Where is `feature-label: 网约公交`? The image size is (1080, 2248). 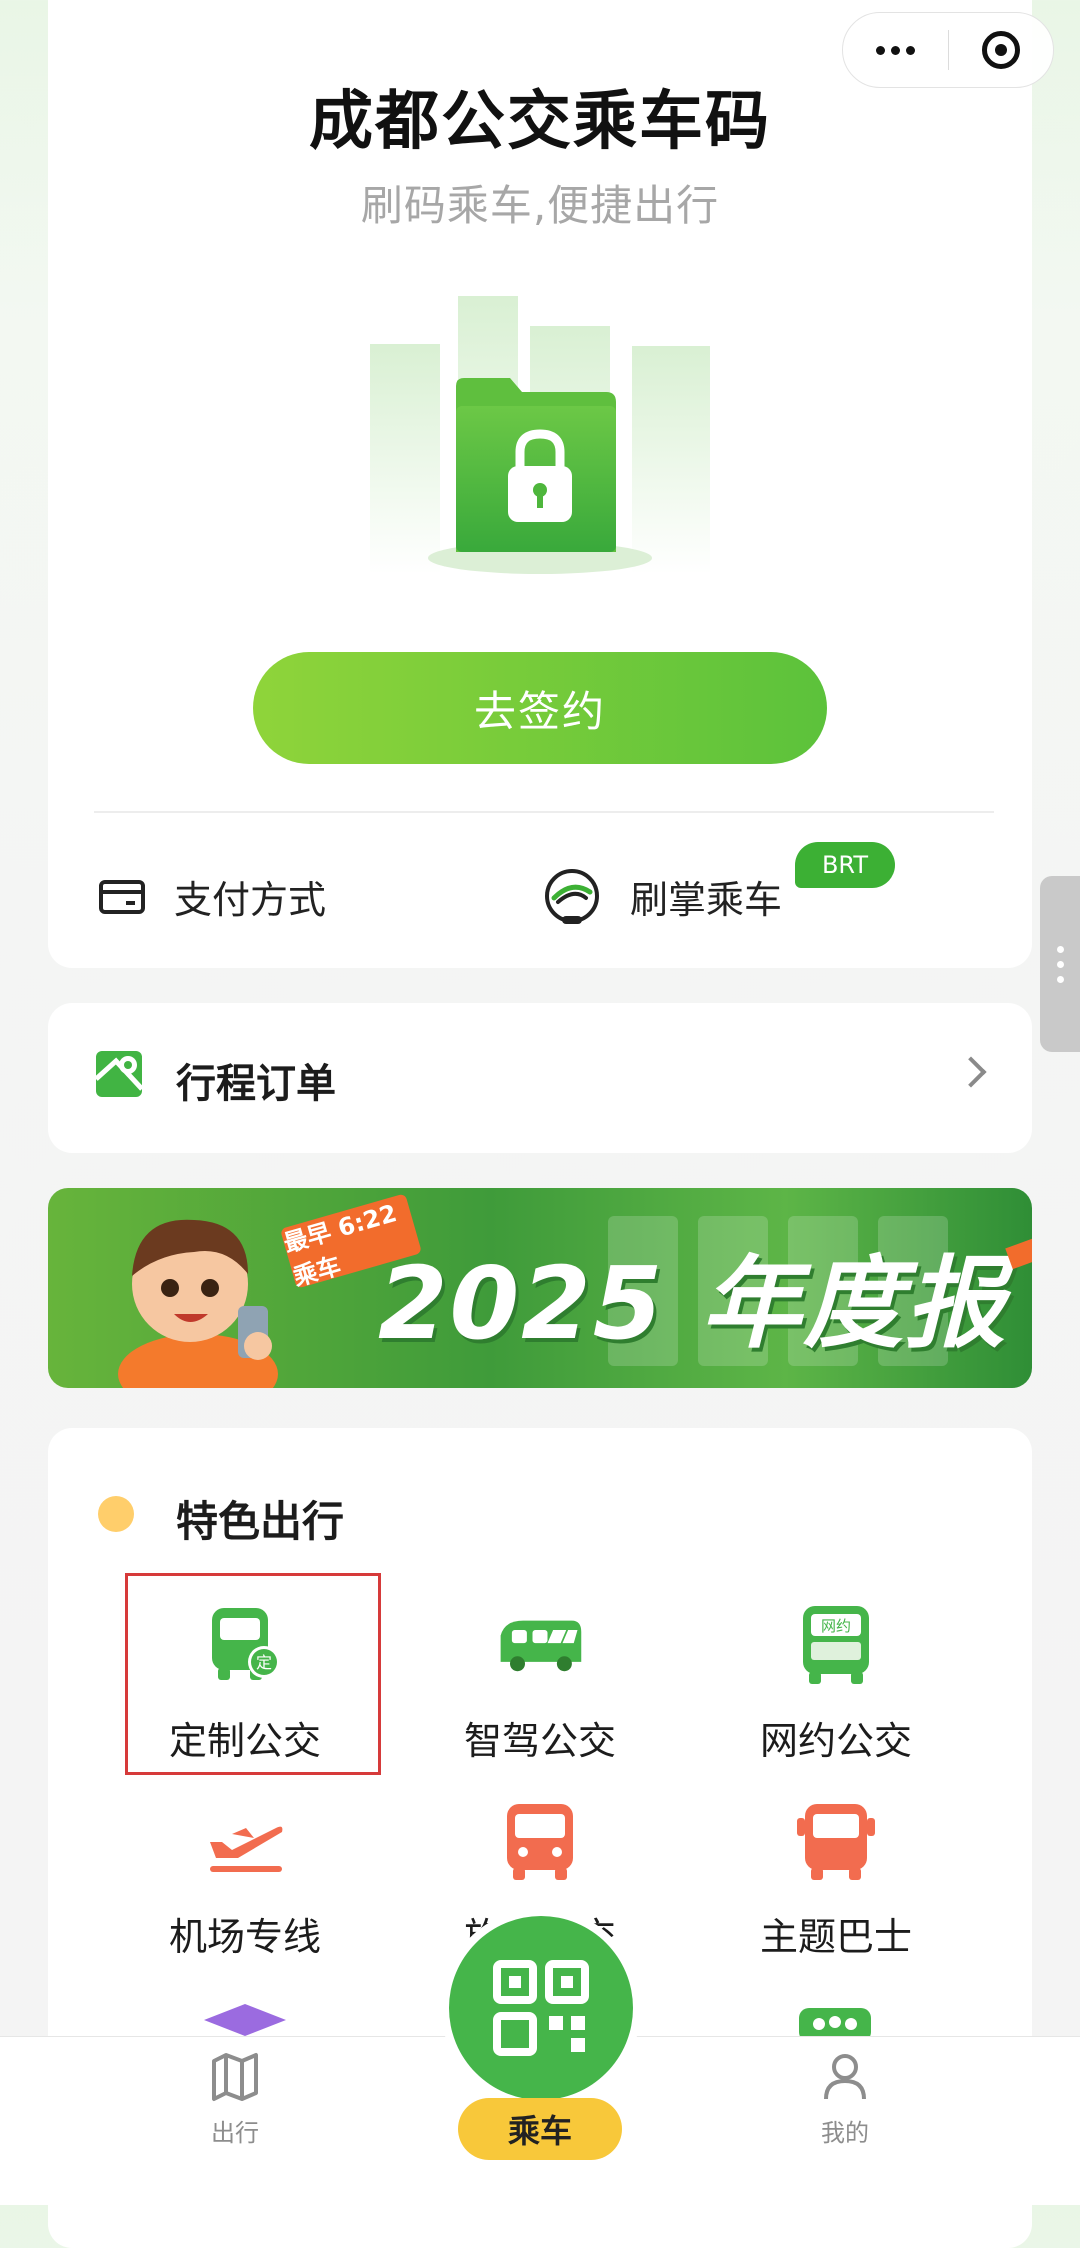
feature-label: 网约公交 is located at coordinates (835, 1741).